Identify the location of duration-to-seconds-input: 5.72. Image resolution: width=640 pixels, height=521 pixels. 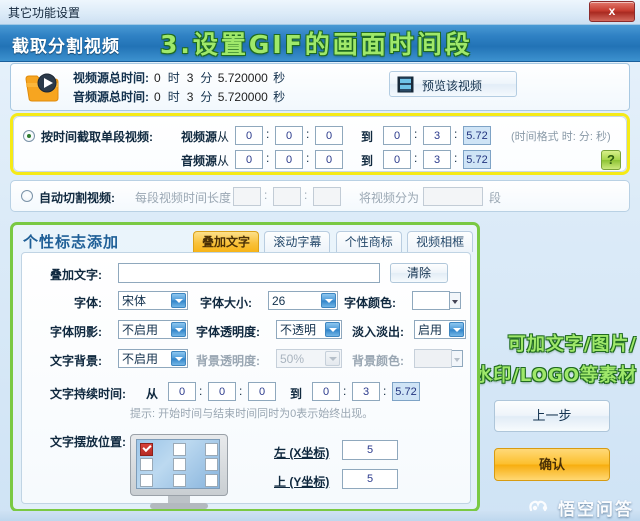
(406, 391).